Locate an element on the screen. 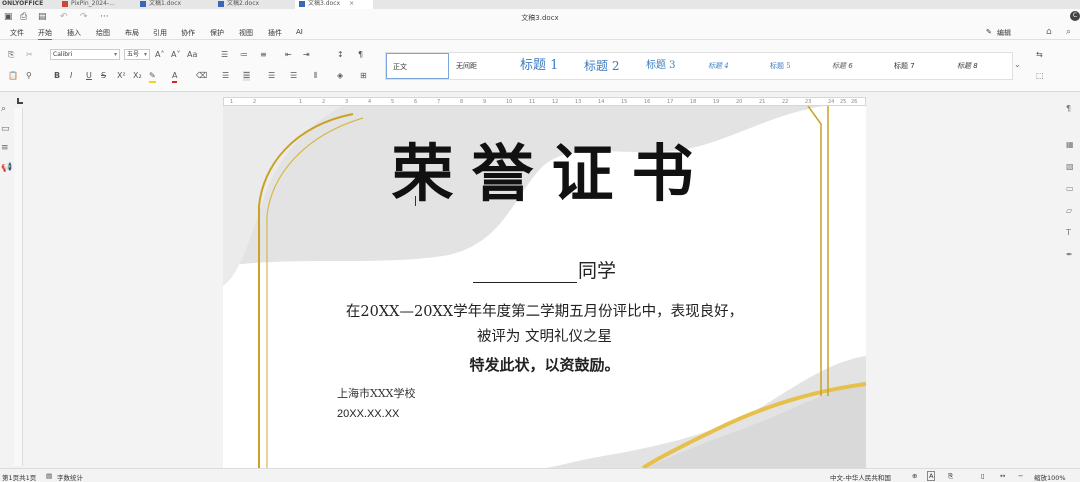 This screenshot has width=1080, height=482. increase-indent-icon: ⇥ is located at coordinates (306, 55).